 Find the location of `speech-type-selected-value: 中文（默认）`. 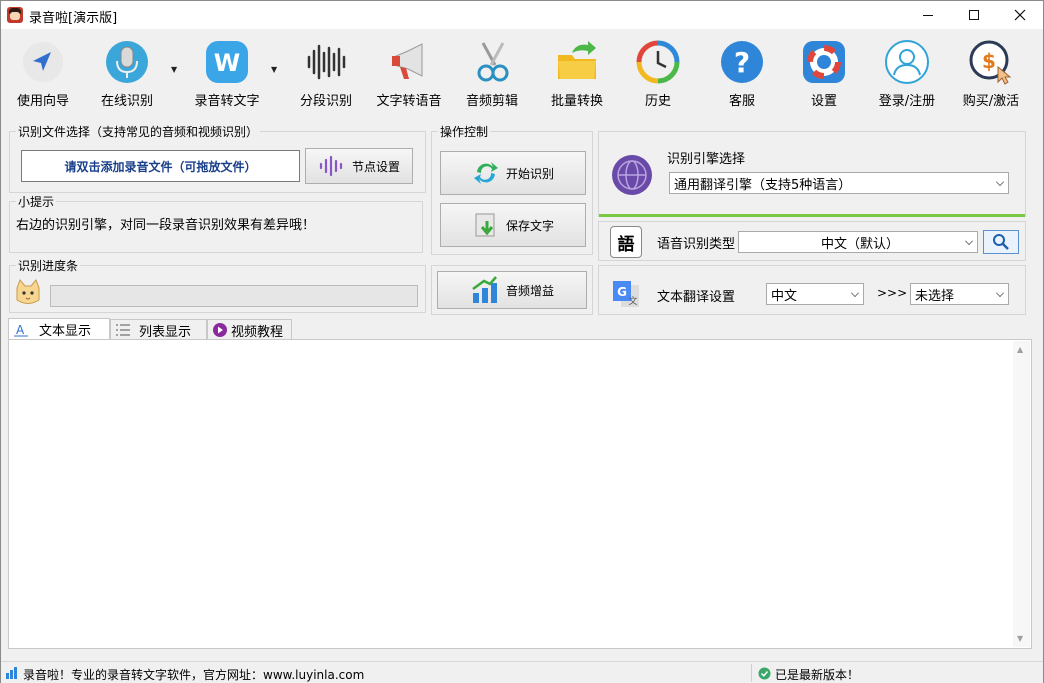

speech-type-selected-value: 中文（默认） is located at coordinates (859, 244).